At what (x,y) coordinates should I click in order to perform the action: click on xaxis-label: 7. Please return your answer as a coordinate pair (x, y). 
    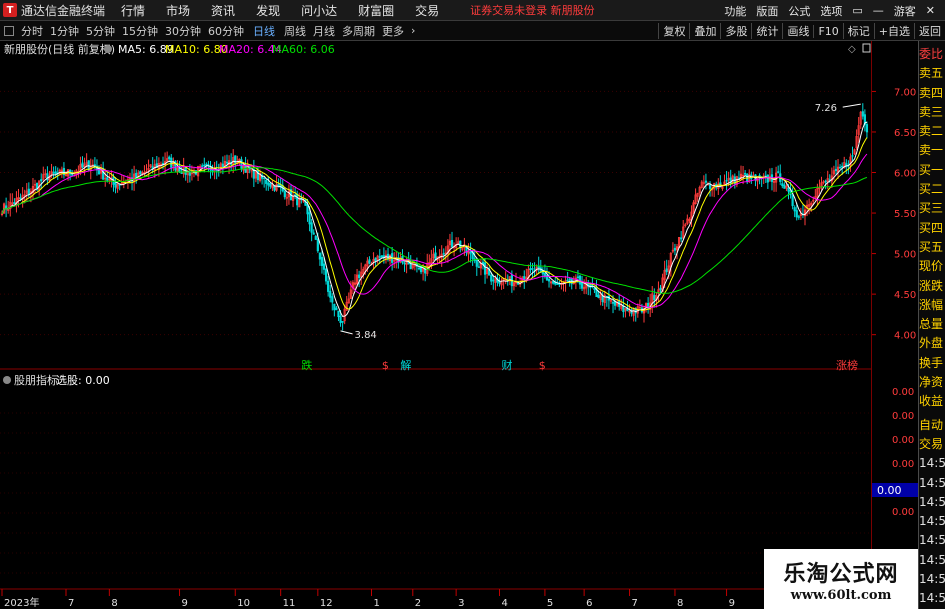
    Looking at the image, I should click on (71, 603).